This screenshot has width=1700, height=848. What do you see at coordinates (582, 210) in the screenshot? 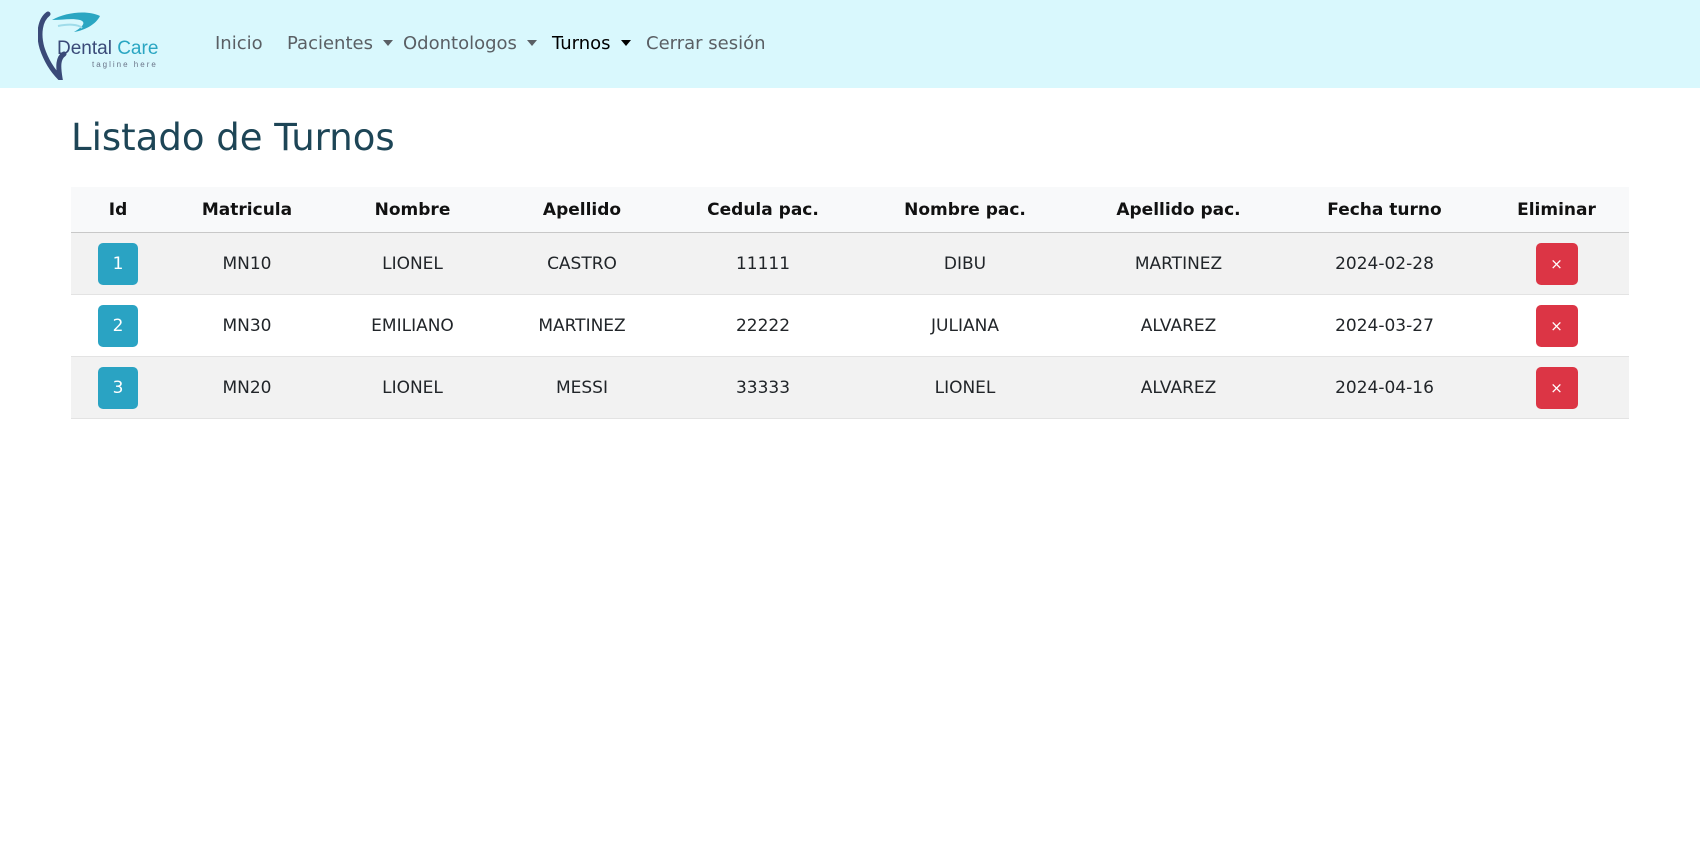
I see `column-header-apellido: Apellido` at bounding box center [582, 210].